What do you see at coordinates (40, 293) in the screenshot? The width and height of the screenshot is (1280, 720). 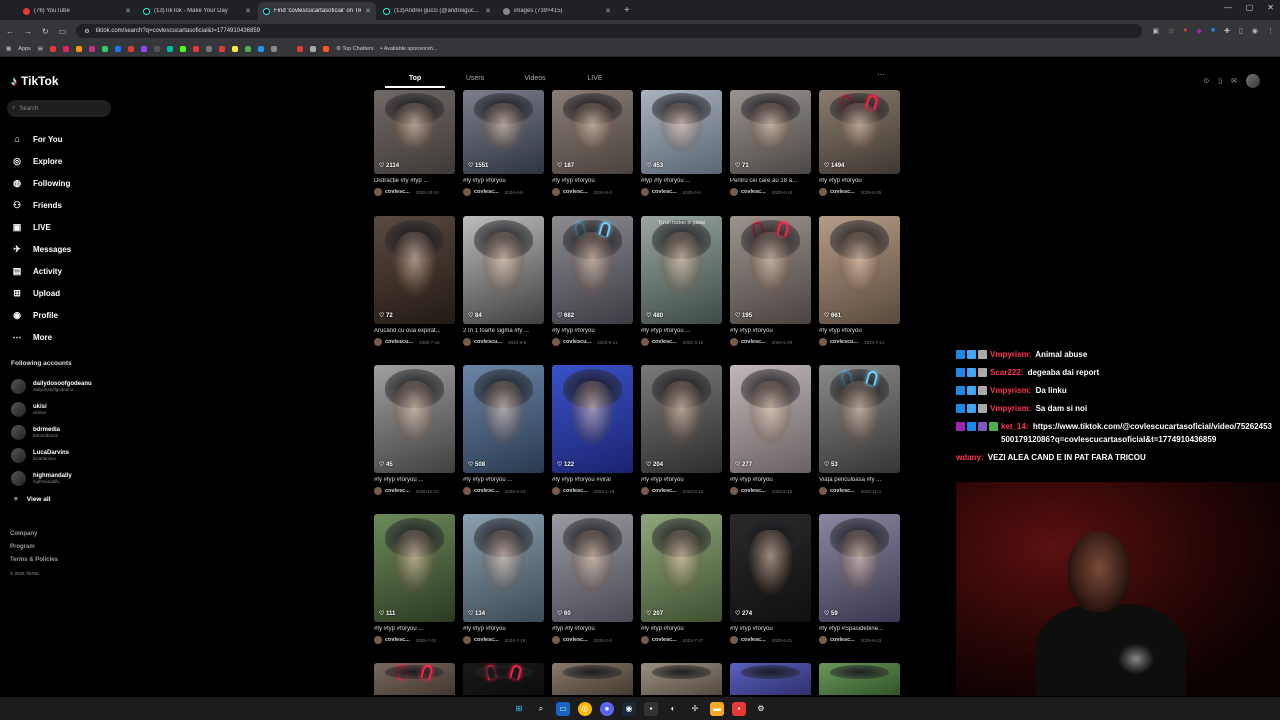 I see `nav-item-upload: ⊞ Upload` at bounding box center [40, 293].